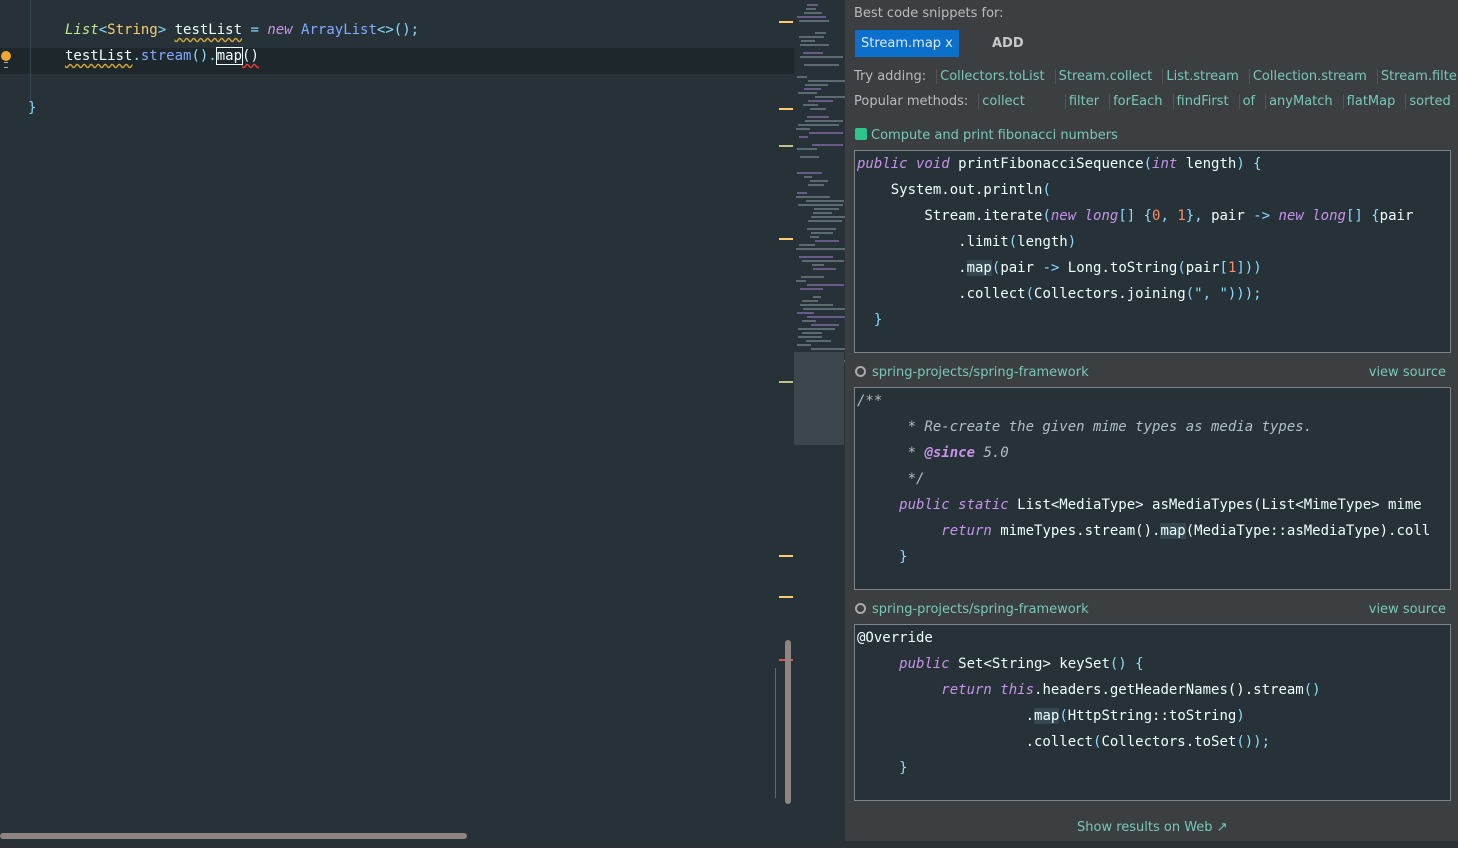 Image resolution: width=1458 pixels, height=848 pixels. What do you see at coordinates (1299, 101) in the screenshot?
I see `suggestion-link: anyMatch` at bounding box center [1299, 101].